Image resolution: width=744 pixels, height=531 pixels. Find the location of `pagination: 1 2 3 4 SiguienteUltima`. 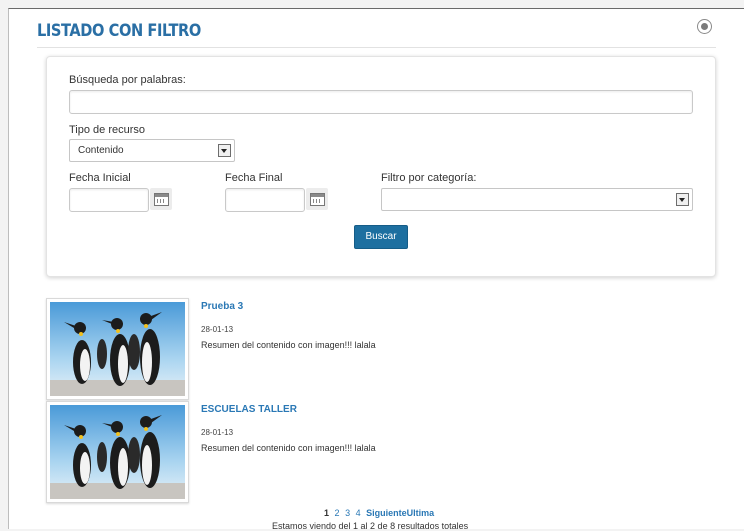

pagination: 1 2 3 4 SiguienteUltima is located at coordinates (379, 513).